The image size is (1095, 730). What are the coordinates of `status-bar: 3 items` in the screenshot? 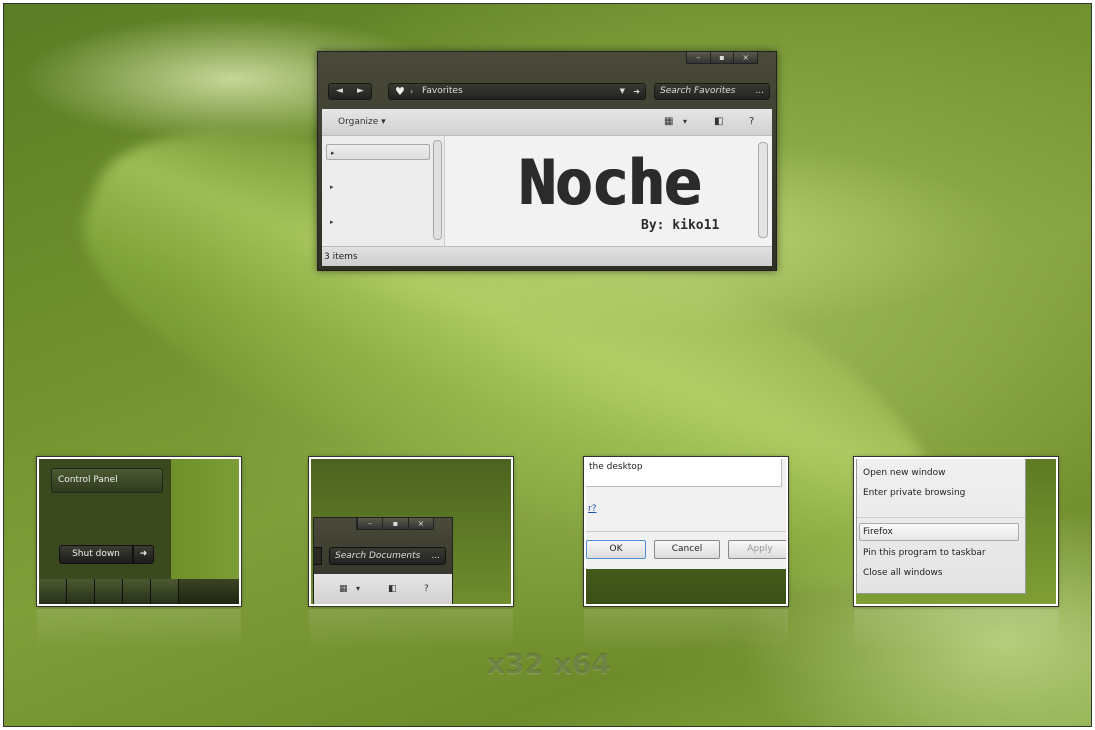 It's located at (547, 256).